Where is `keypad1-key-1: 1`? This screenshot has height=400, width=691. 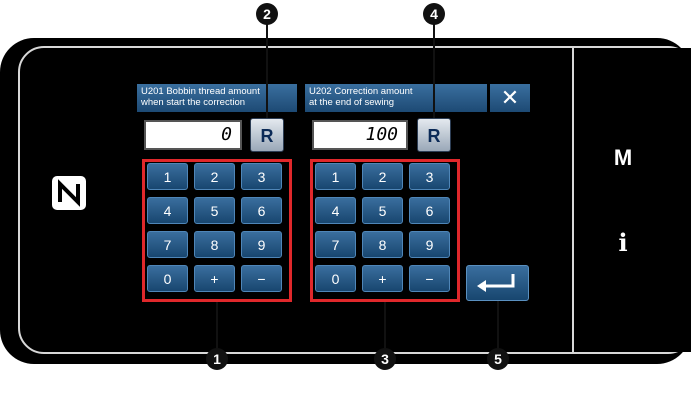
keypad1-key-1: 1 is located at coordinates (167, 176).